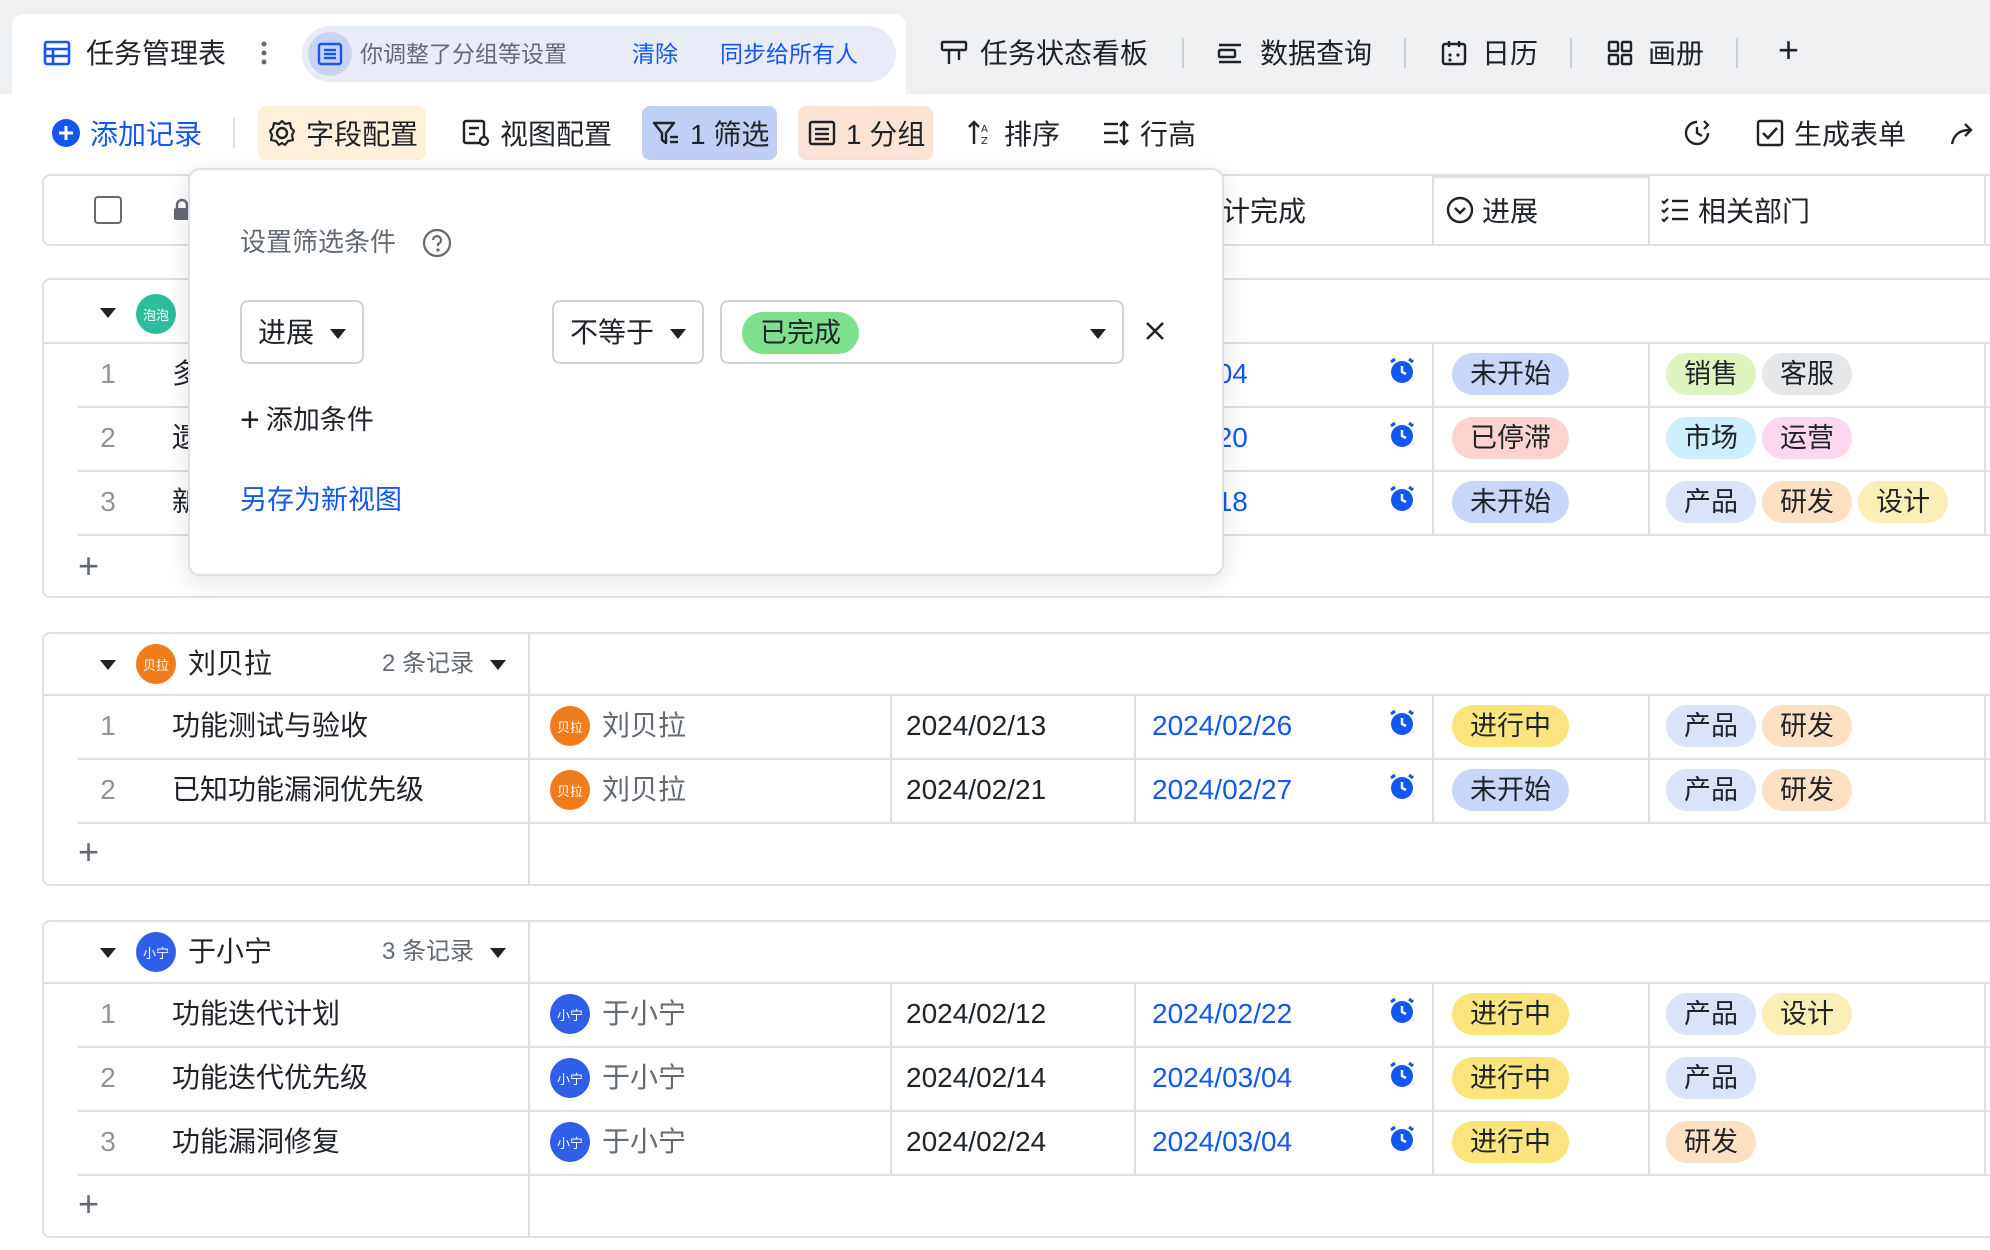  I want to click on column-progress: 进展, so click(1492, 210).